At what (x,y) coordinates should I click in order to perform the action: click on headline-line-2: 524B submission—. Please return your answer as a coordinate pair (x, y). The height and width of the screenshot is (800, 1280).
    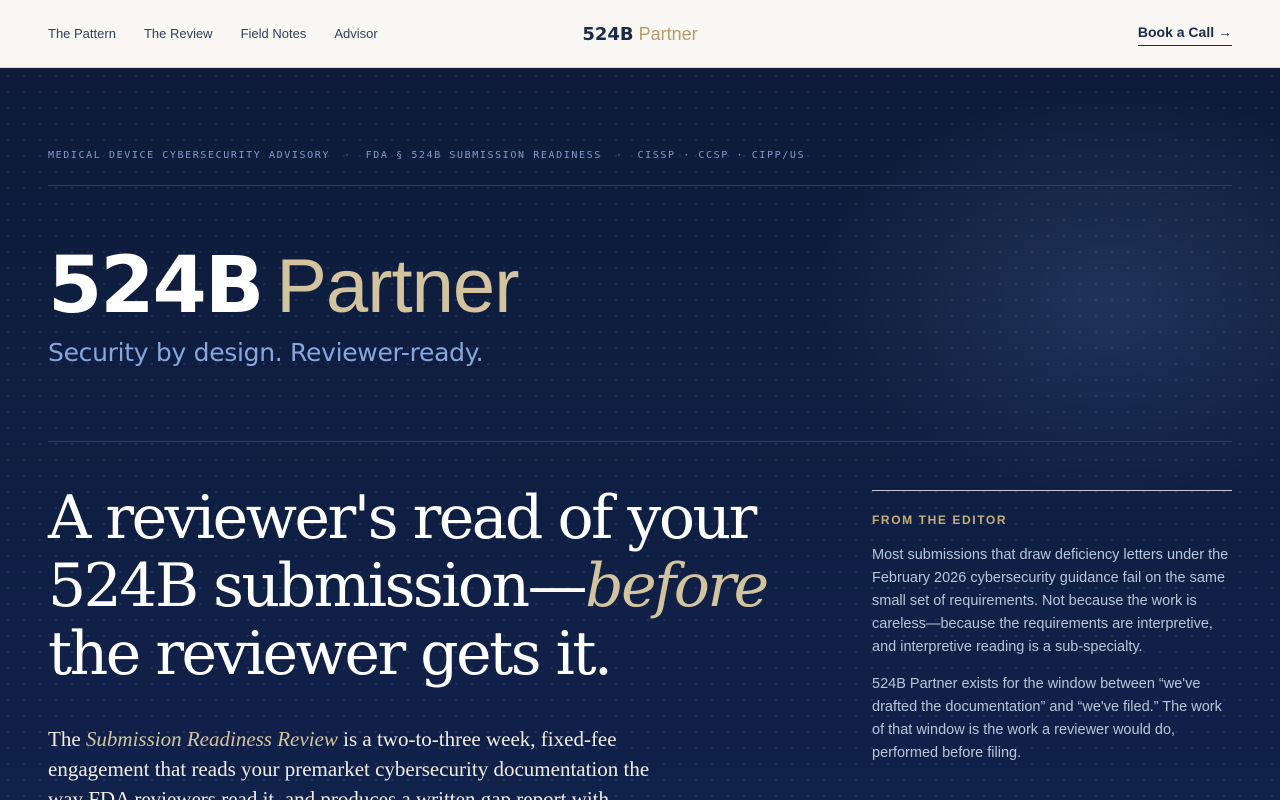
    Looking at the image, I should click on (318, 586).